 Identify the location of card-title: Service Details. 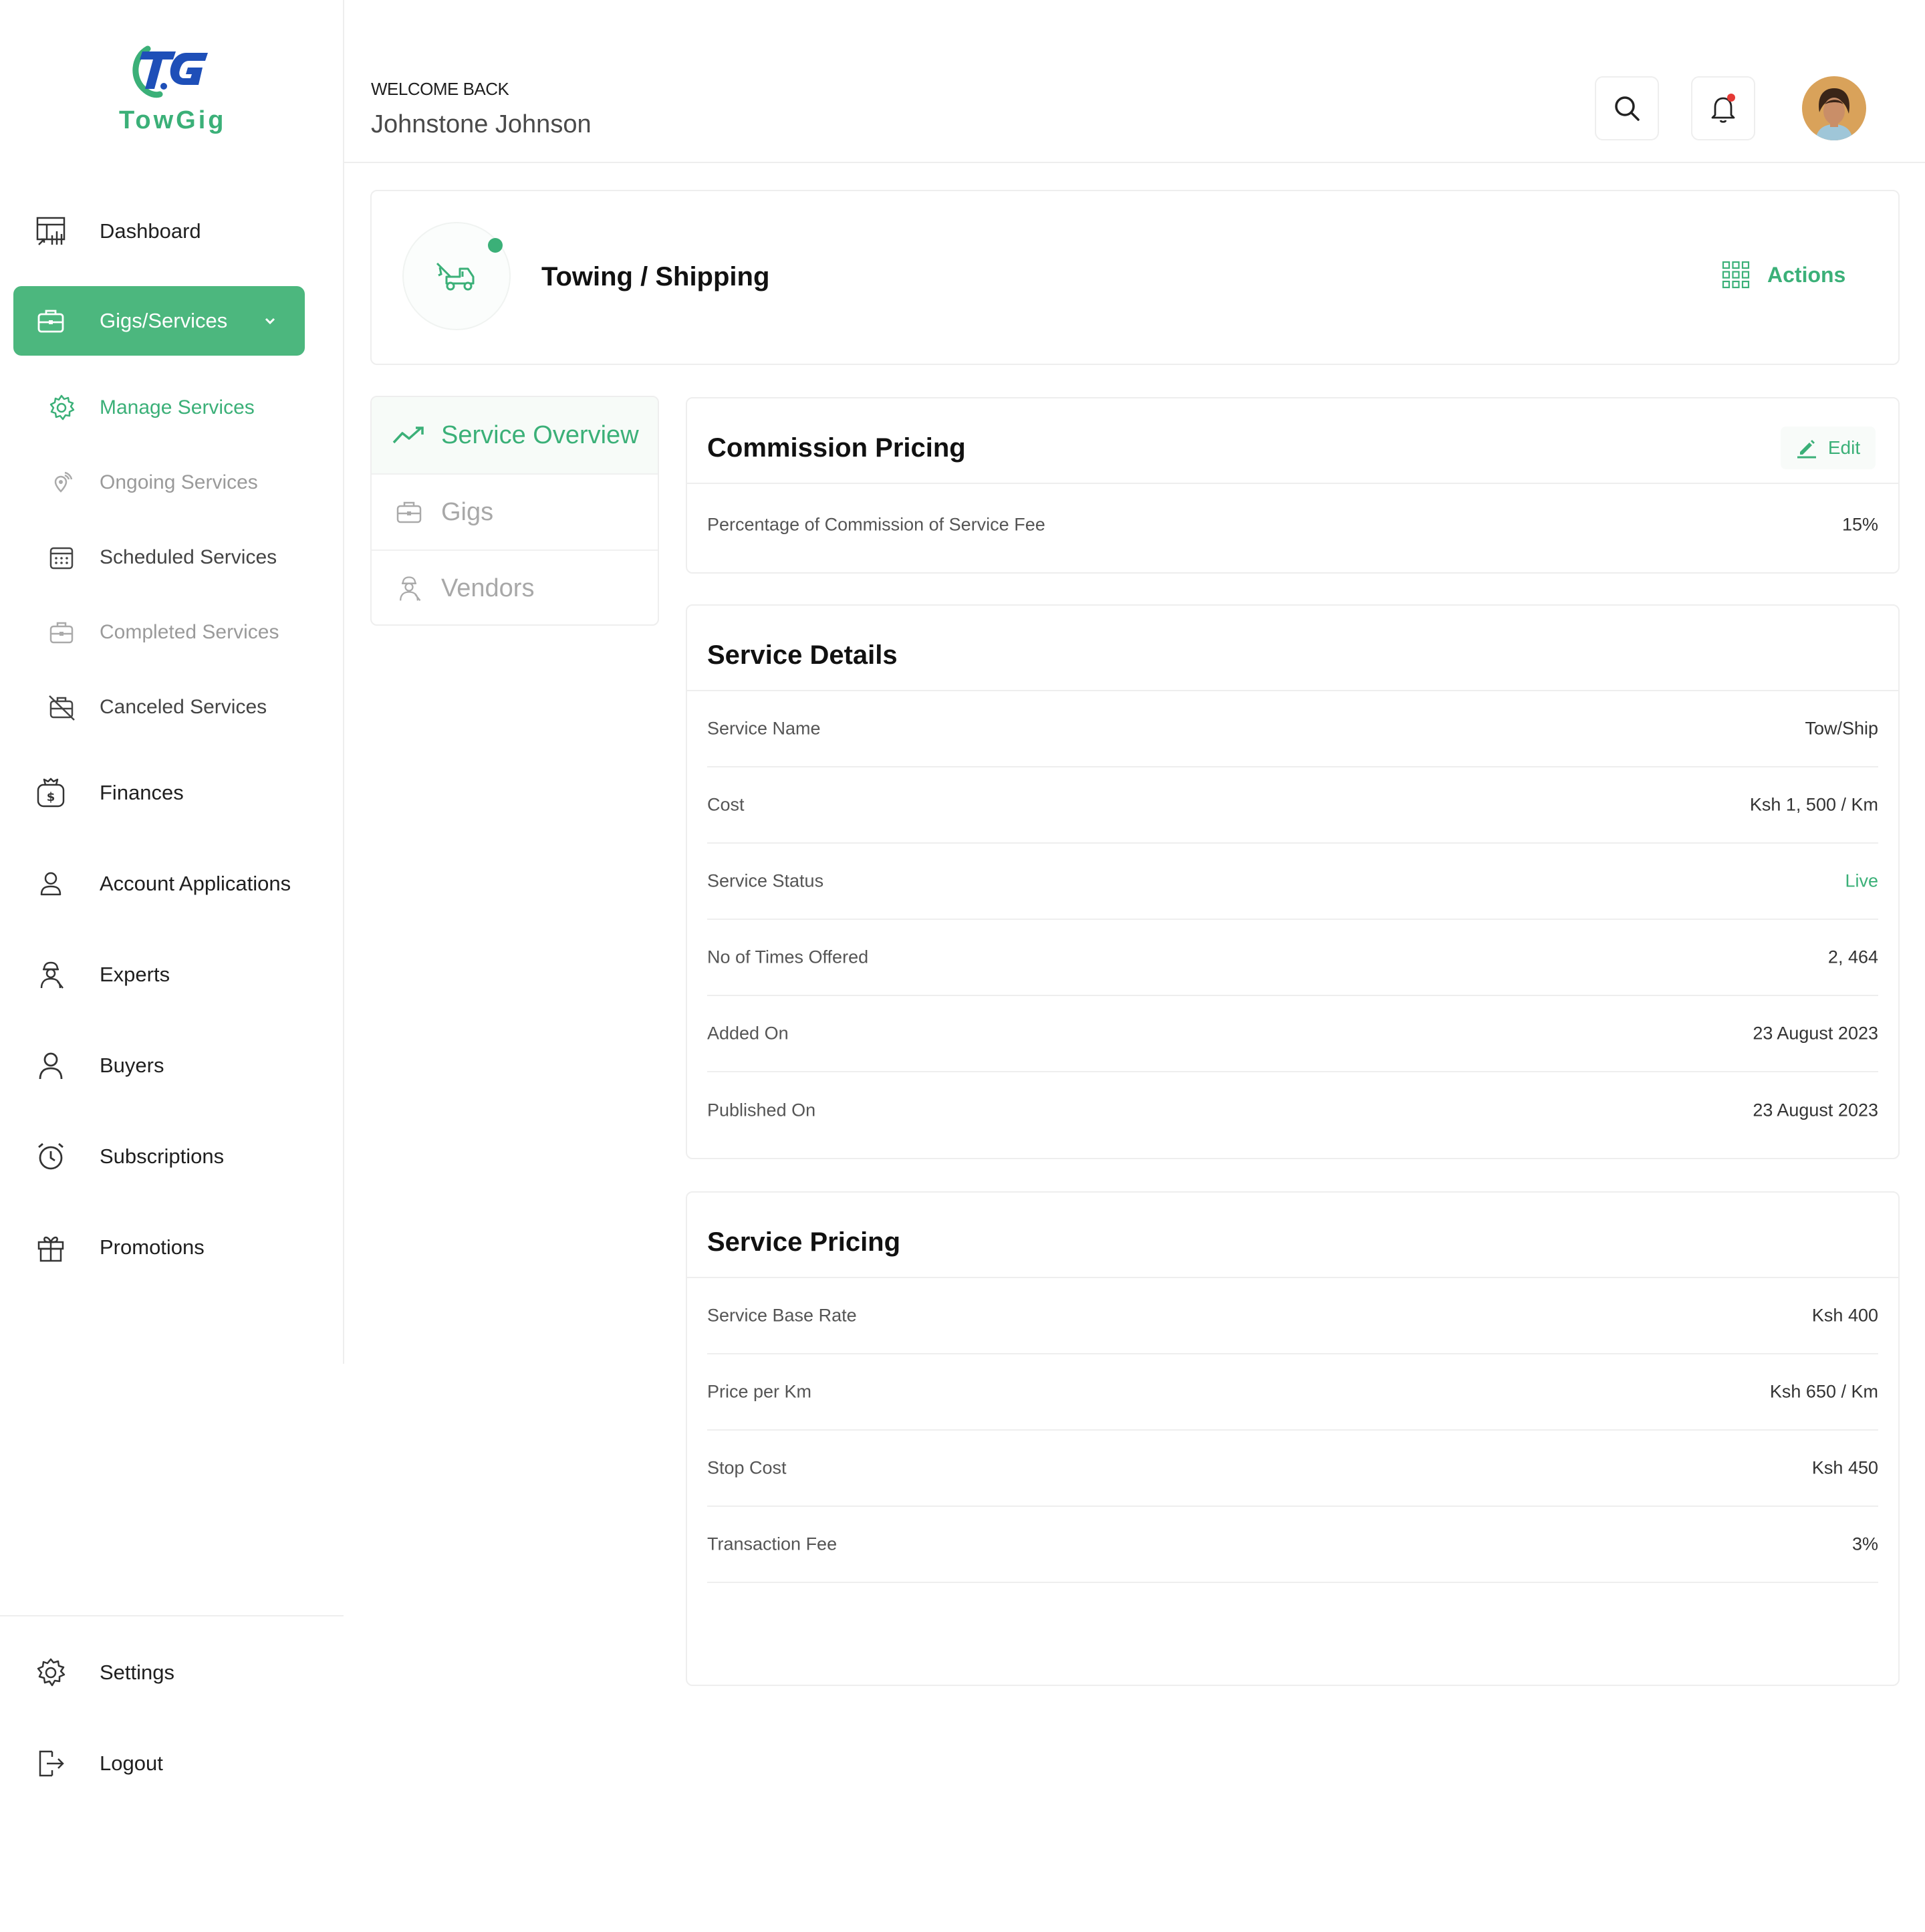
(803, 655).